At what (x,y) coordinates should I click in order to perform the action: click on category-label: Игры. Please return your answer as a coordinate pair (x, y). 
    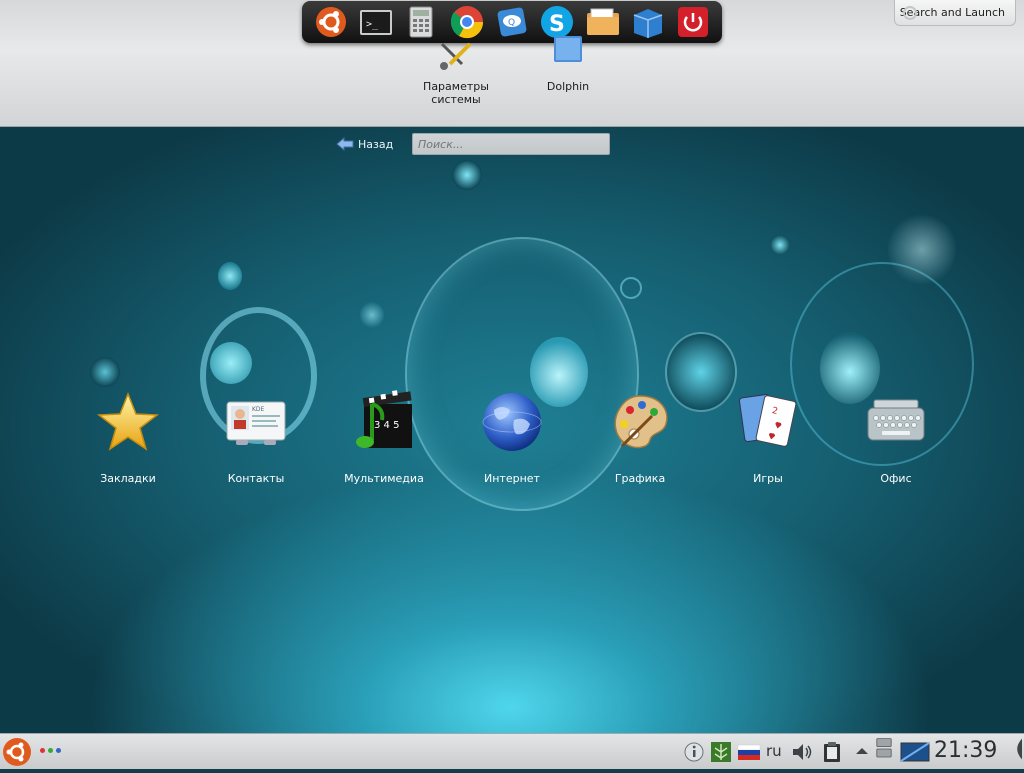
    Looking at the image, I should click on (768, 478).